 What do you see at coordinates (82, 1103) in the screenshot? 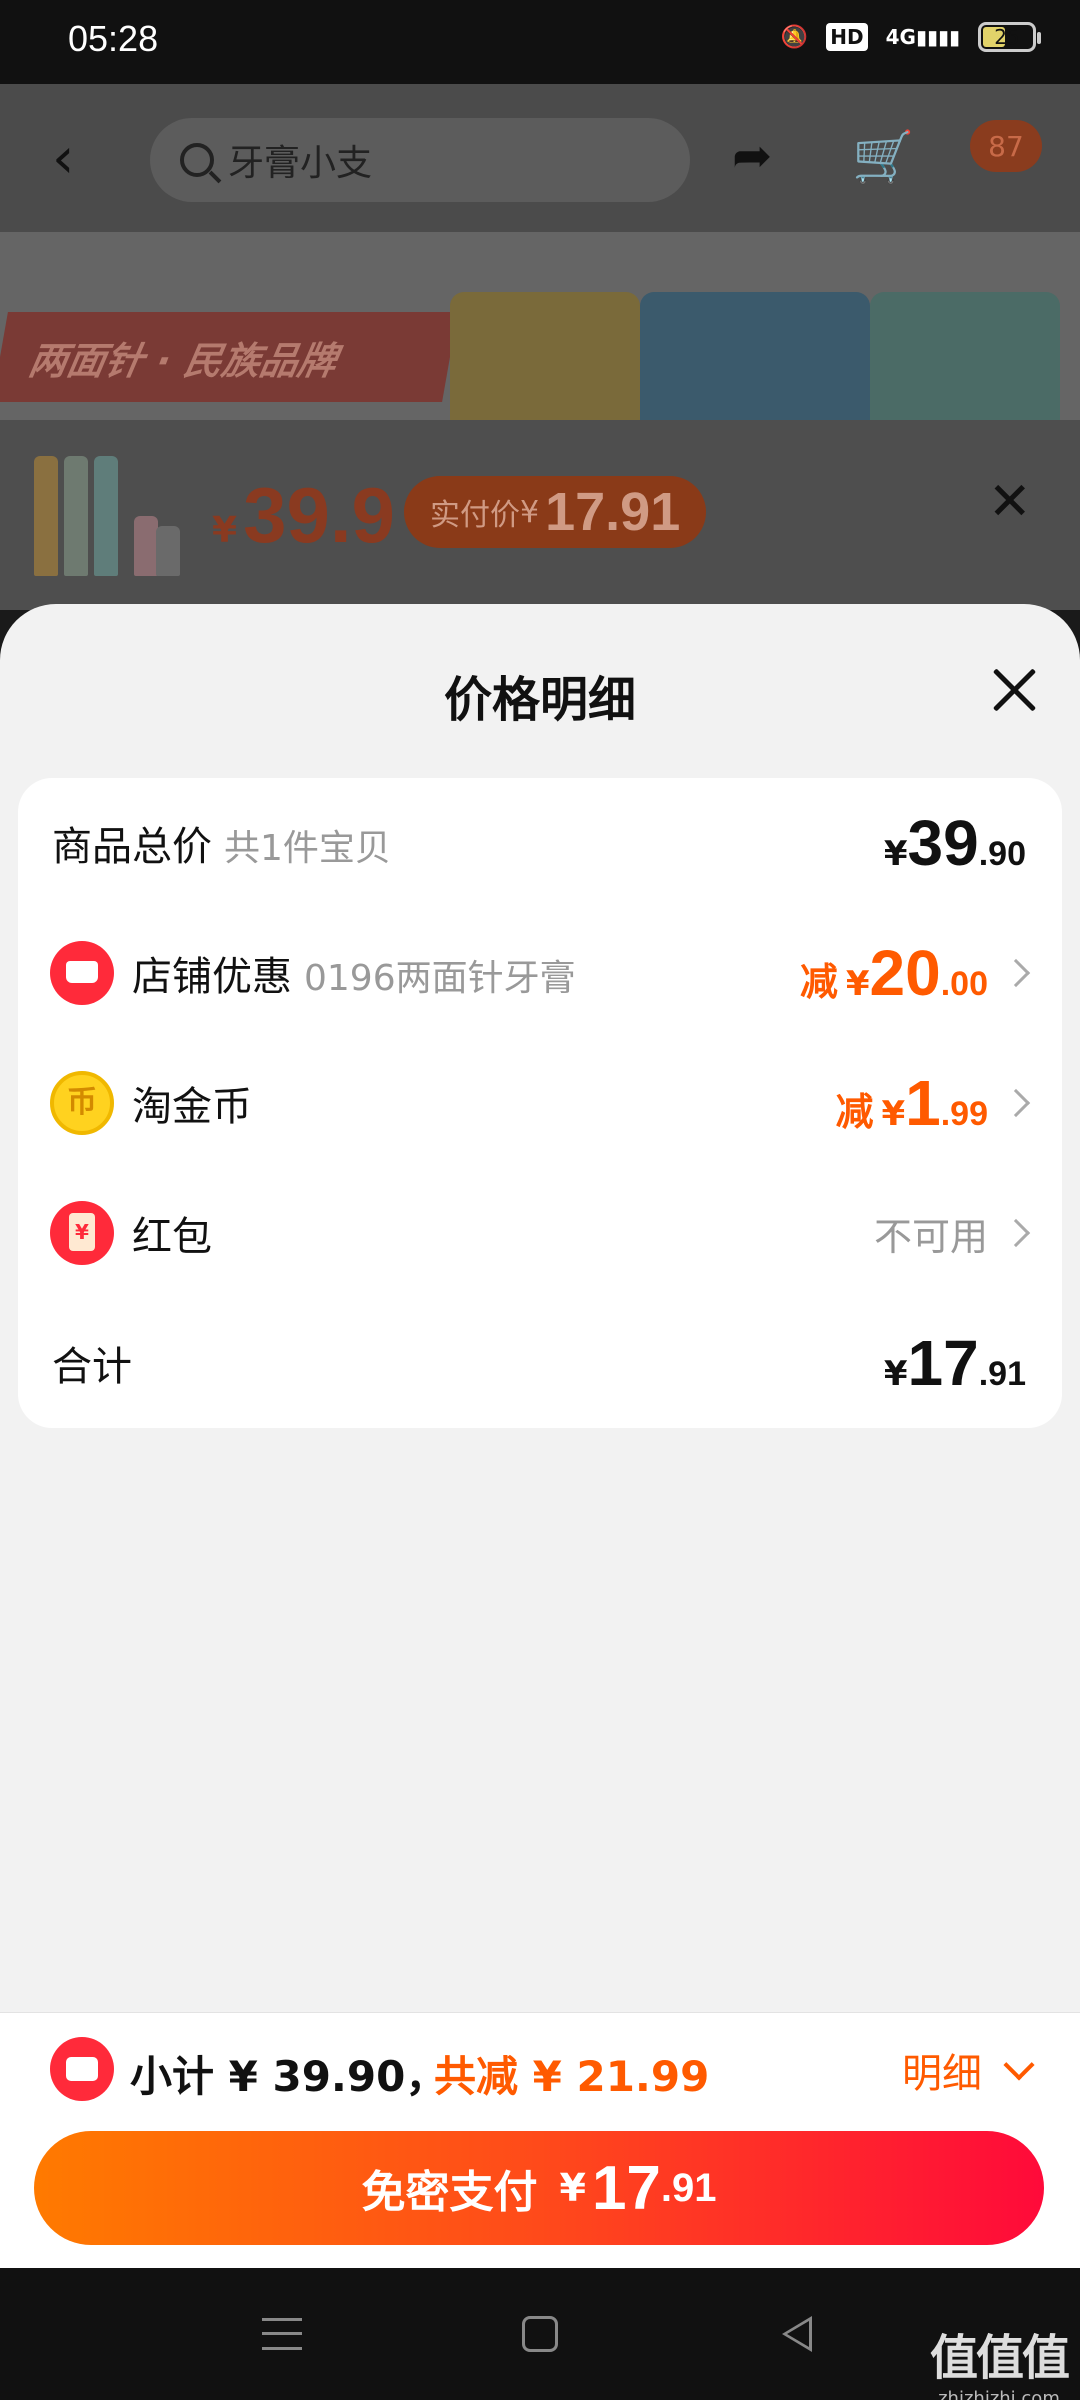
I see `coin-icon` at bounding box center [82, 1103].